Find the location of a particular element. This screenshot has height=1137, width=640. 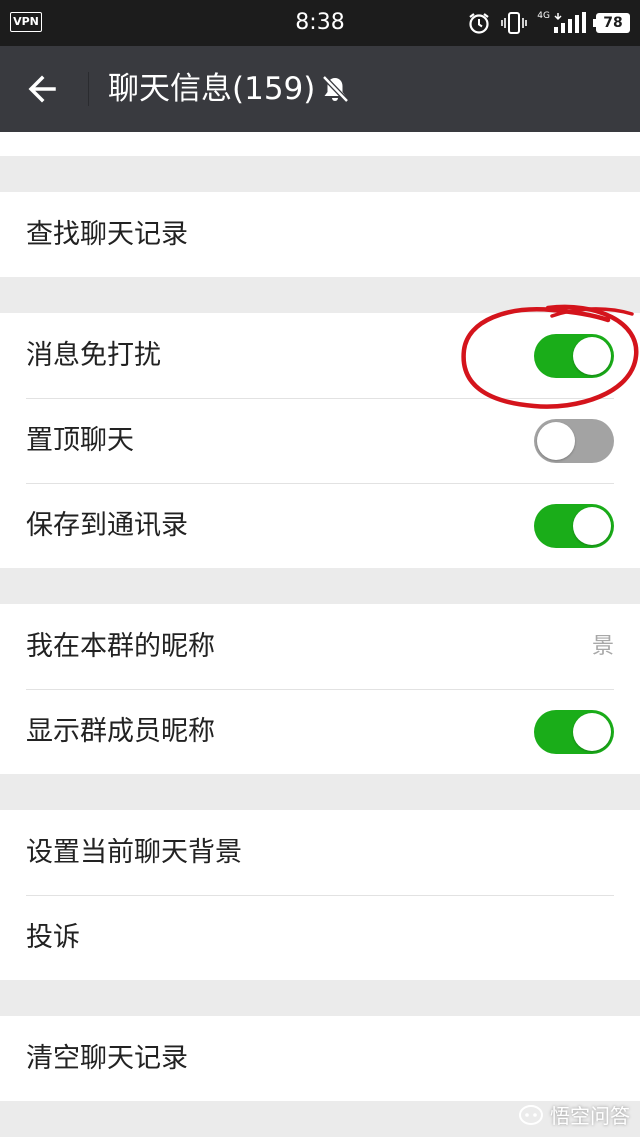

search-group: 查找聊天记录 is located at coordinates (320, 234).